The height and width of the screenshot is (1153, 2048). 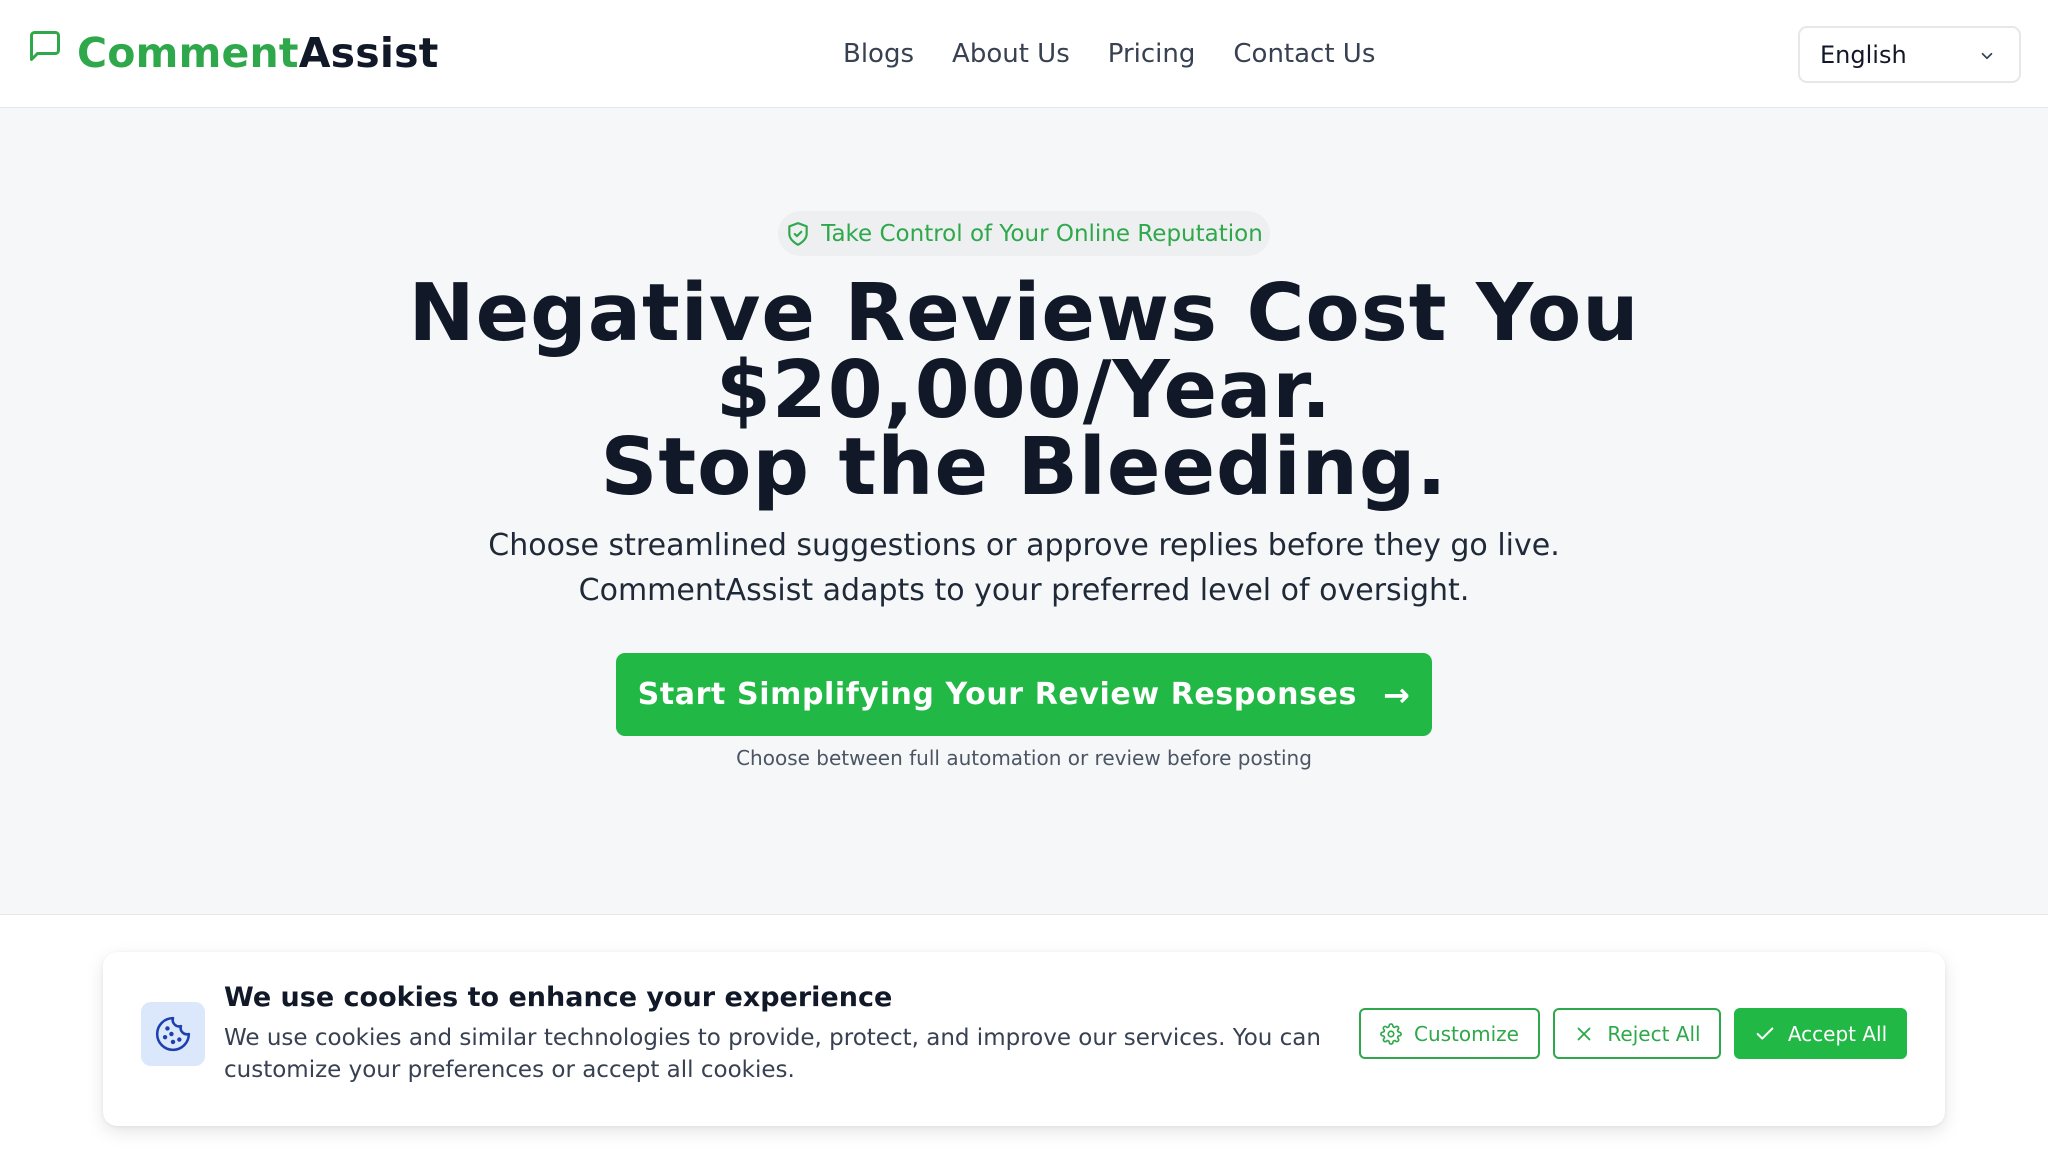 I want to click on hero-headline-line-1: Negative Reviews Cost You, so click(x=1024, y=313).